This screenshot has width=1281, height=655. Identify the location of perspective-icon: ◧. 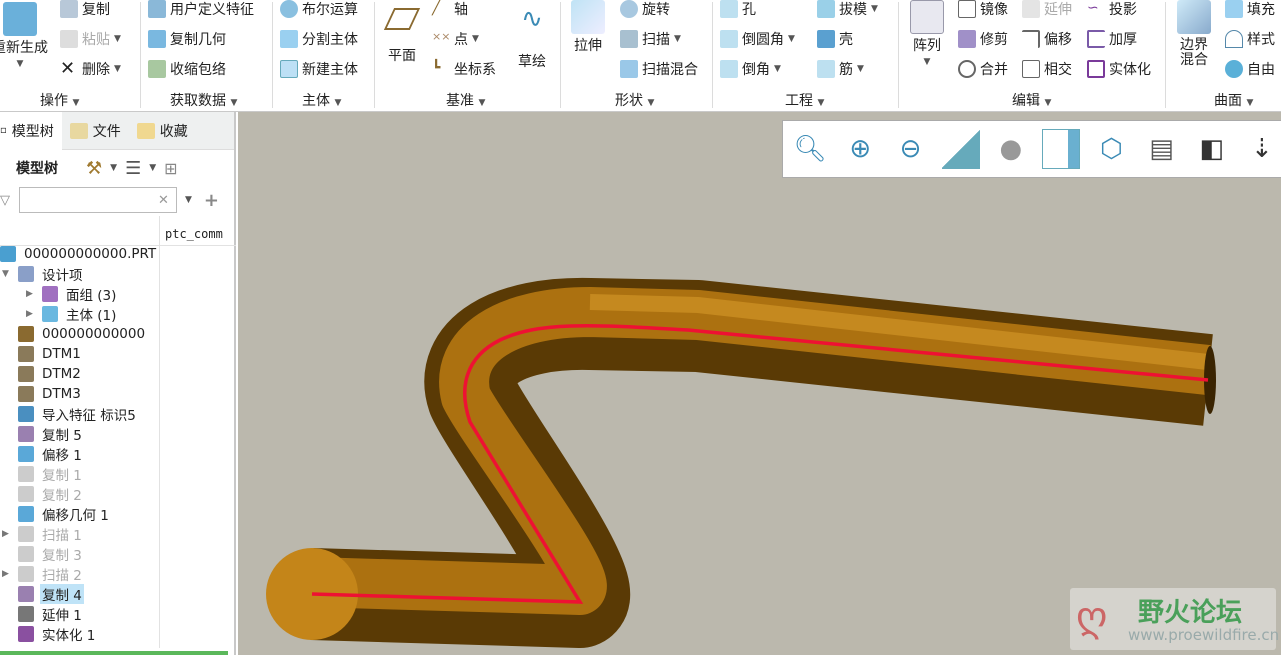
(1212, 149).